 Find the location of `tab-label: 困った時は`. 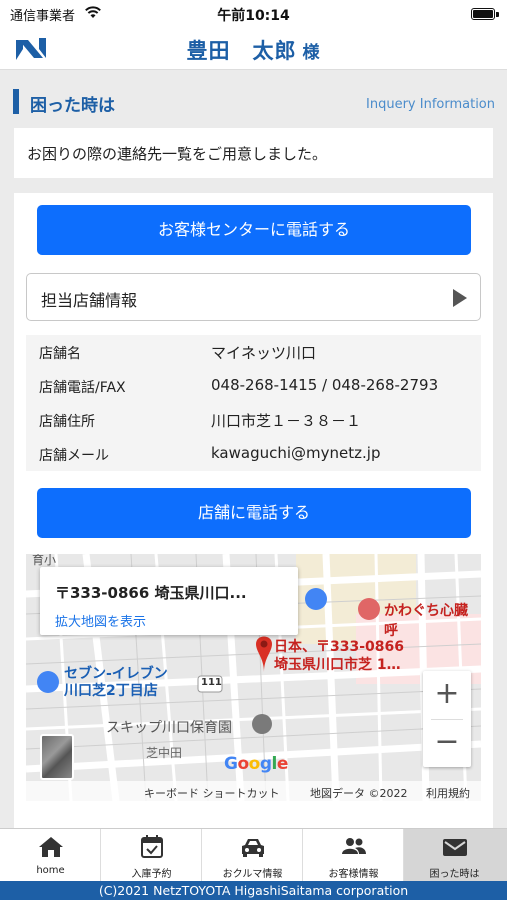

tab-label: 困った時は is located at coordinates (454, 874).